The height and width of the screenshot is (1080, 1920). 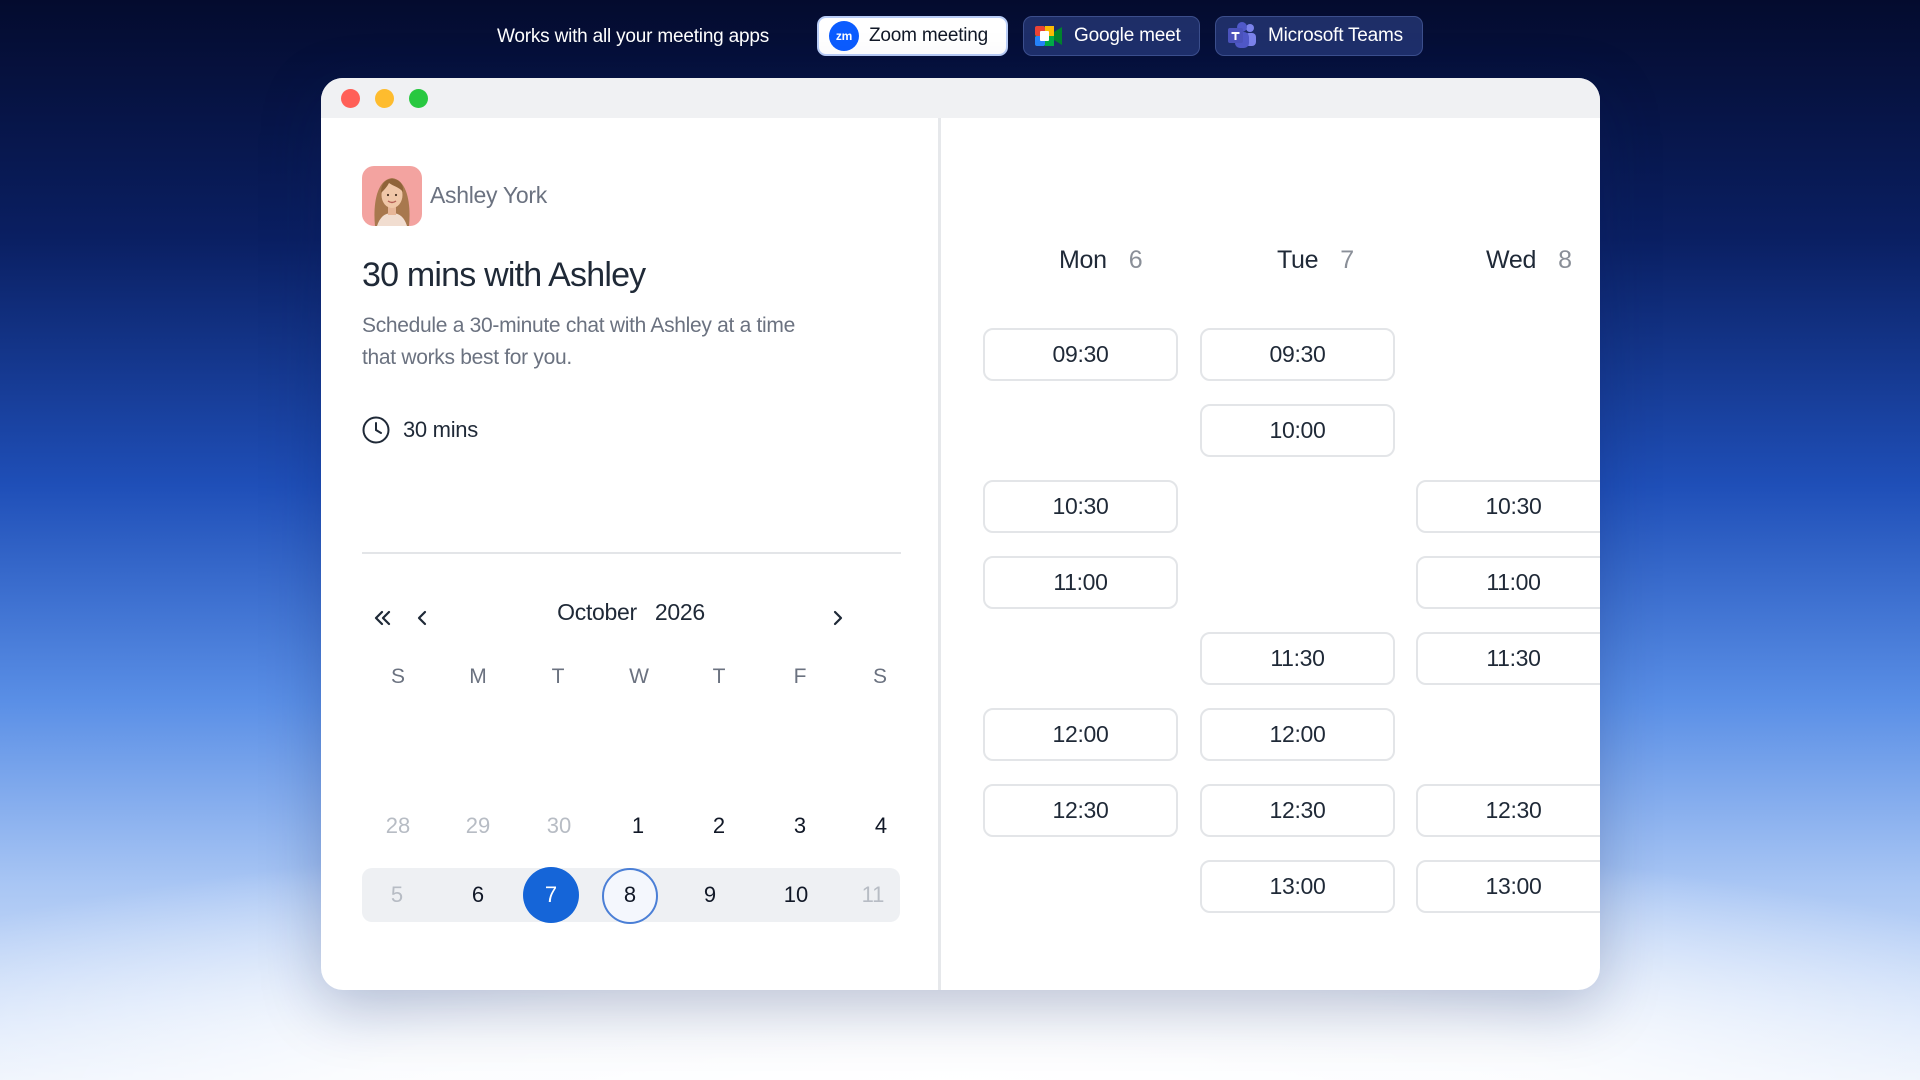 I want to click on calendar-day: 10, so click(x=796, y=895).